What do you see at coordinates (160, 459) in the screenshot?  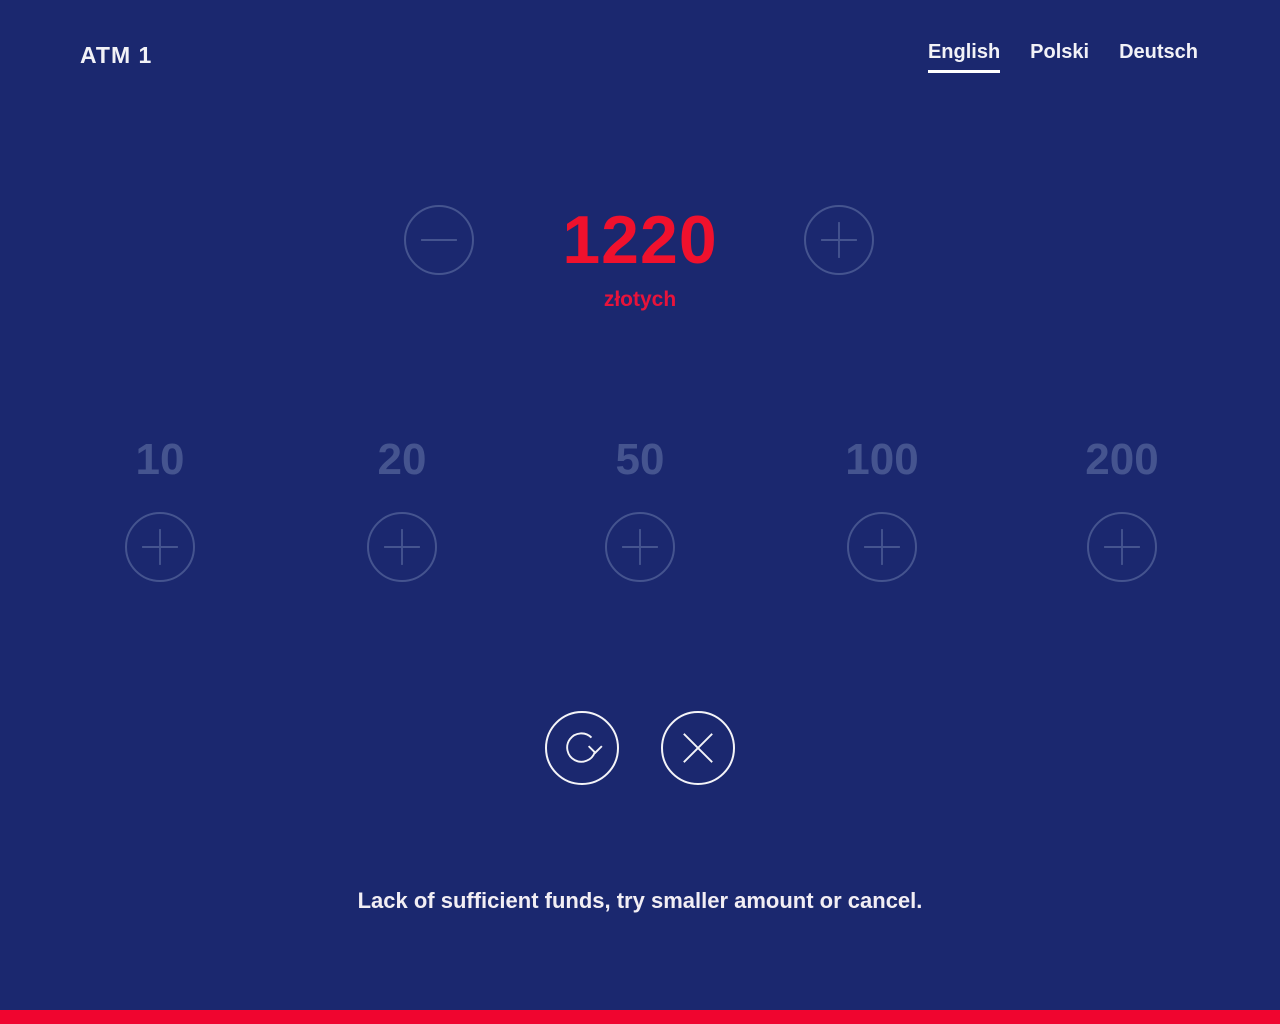 I see `denomination-label: 10` at bounding box center [160, 459].